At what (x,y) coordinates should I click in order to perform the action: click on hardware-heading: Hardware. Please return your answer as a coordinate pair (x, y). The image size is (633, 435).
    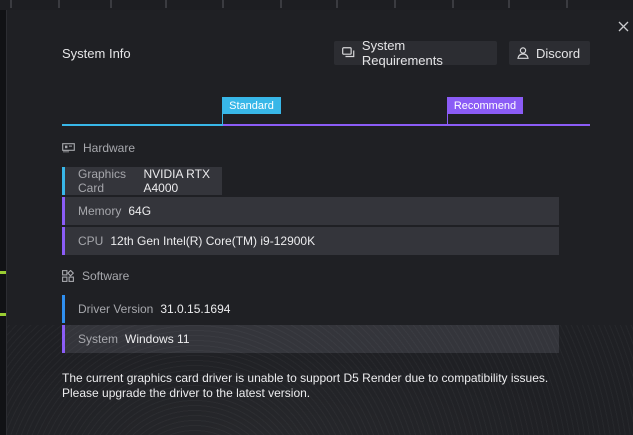
    Looking at the image, I should click on (98, 148).